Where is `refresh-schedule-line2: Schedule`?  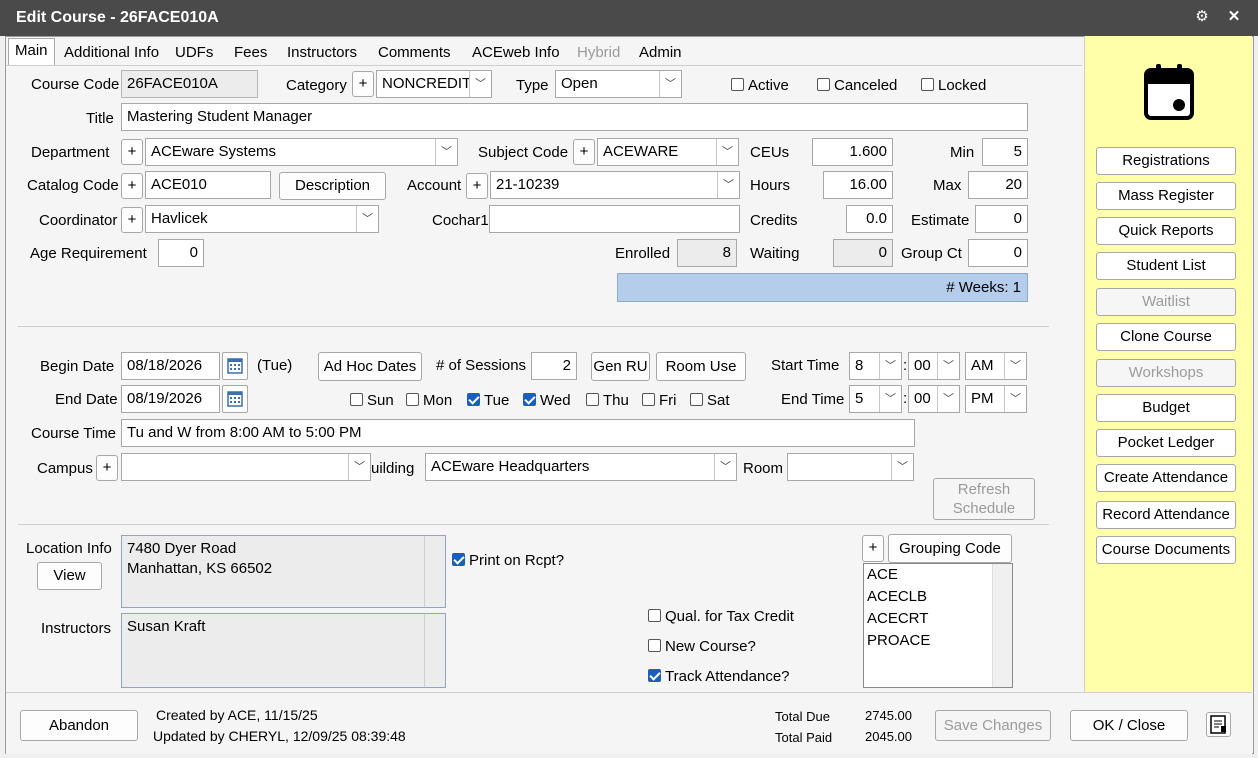 refresh-schedule-line2: Schedule is located at coordinates (984, 508).